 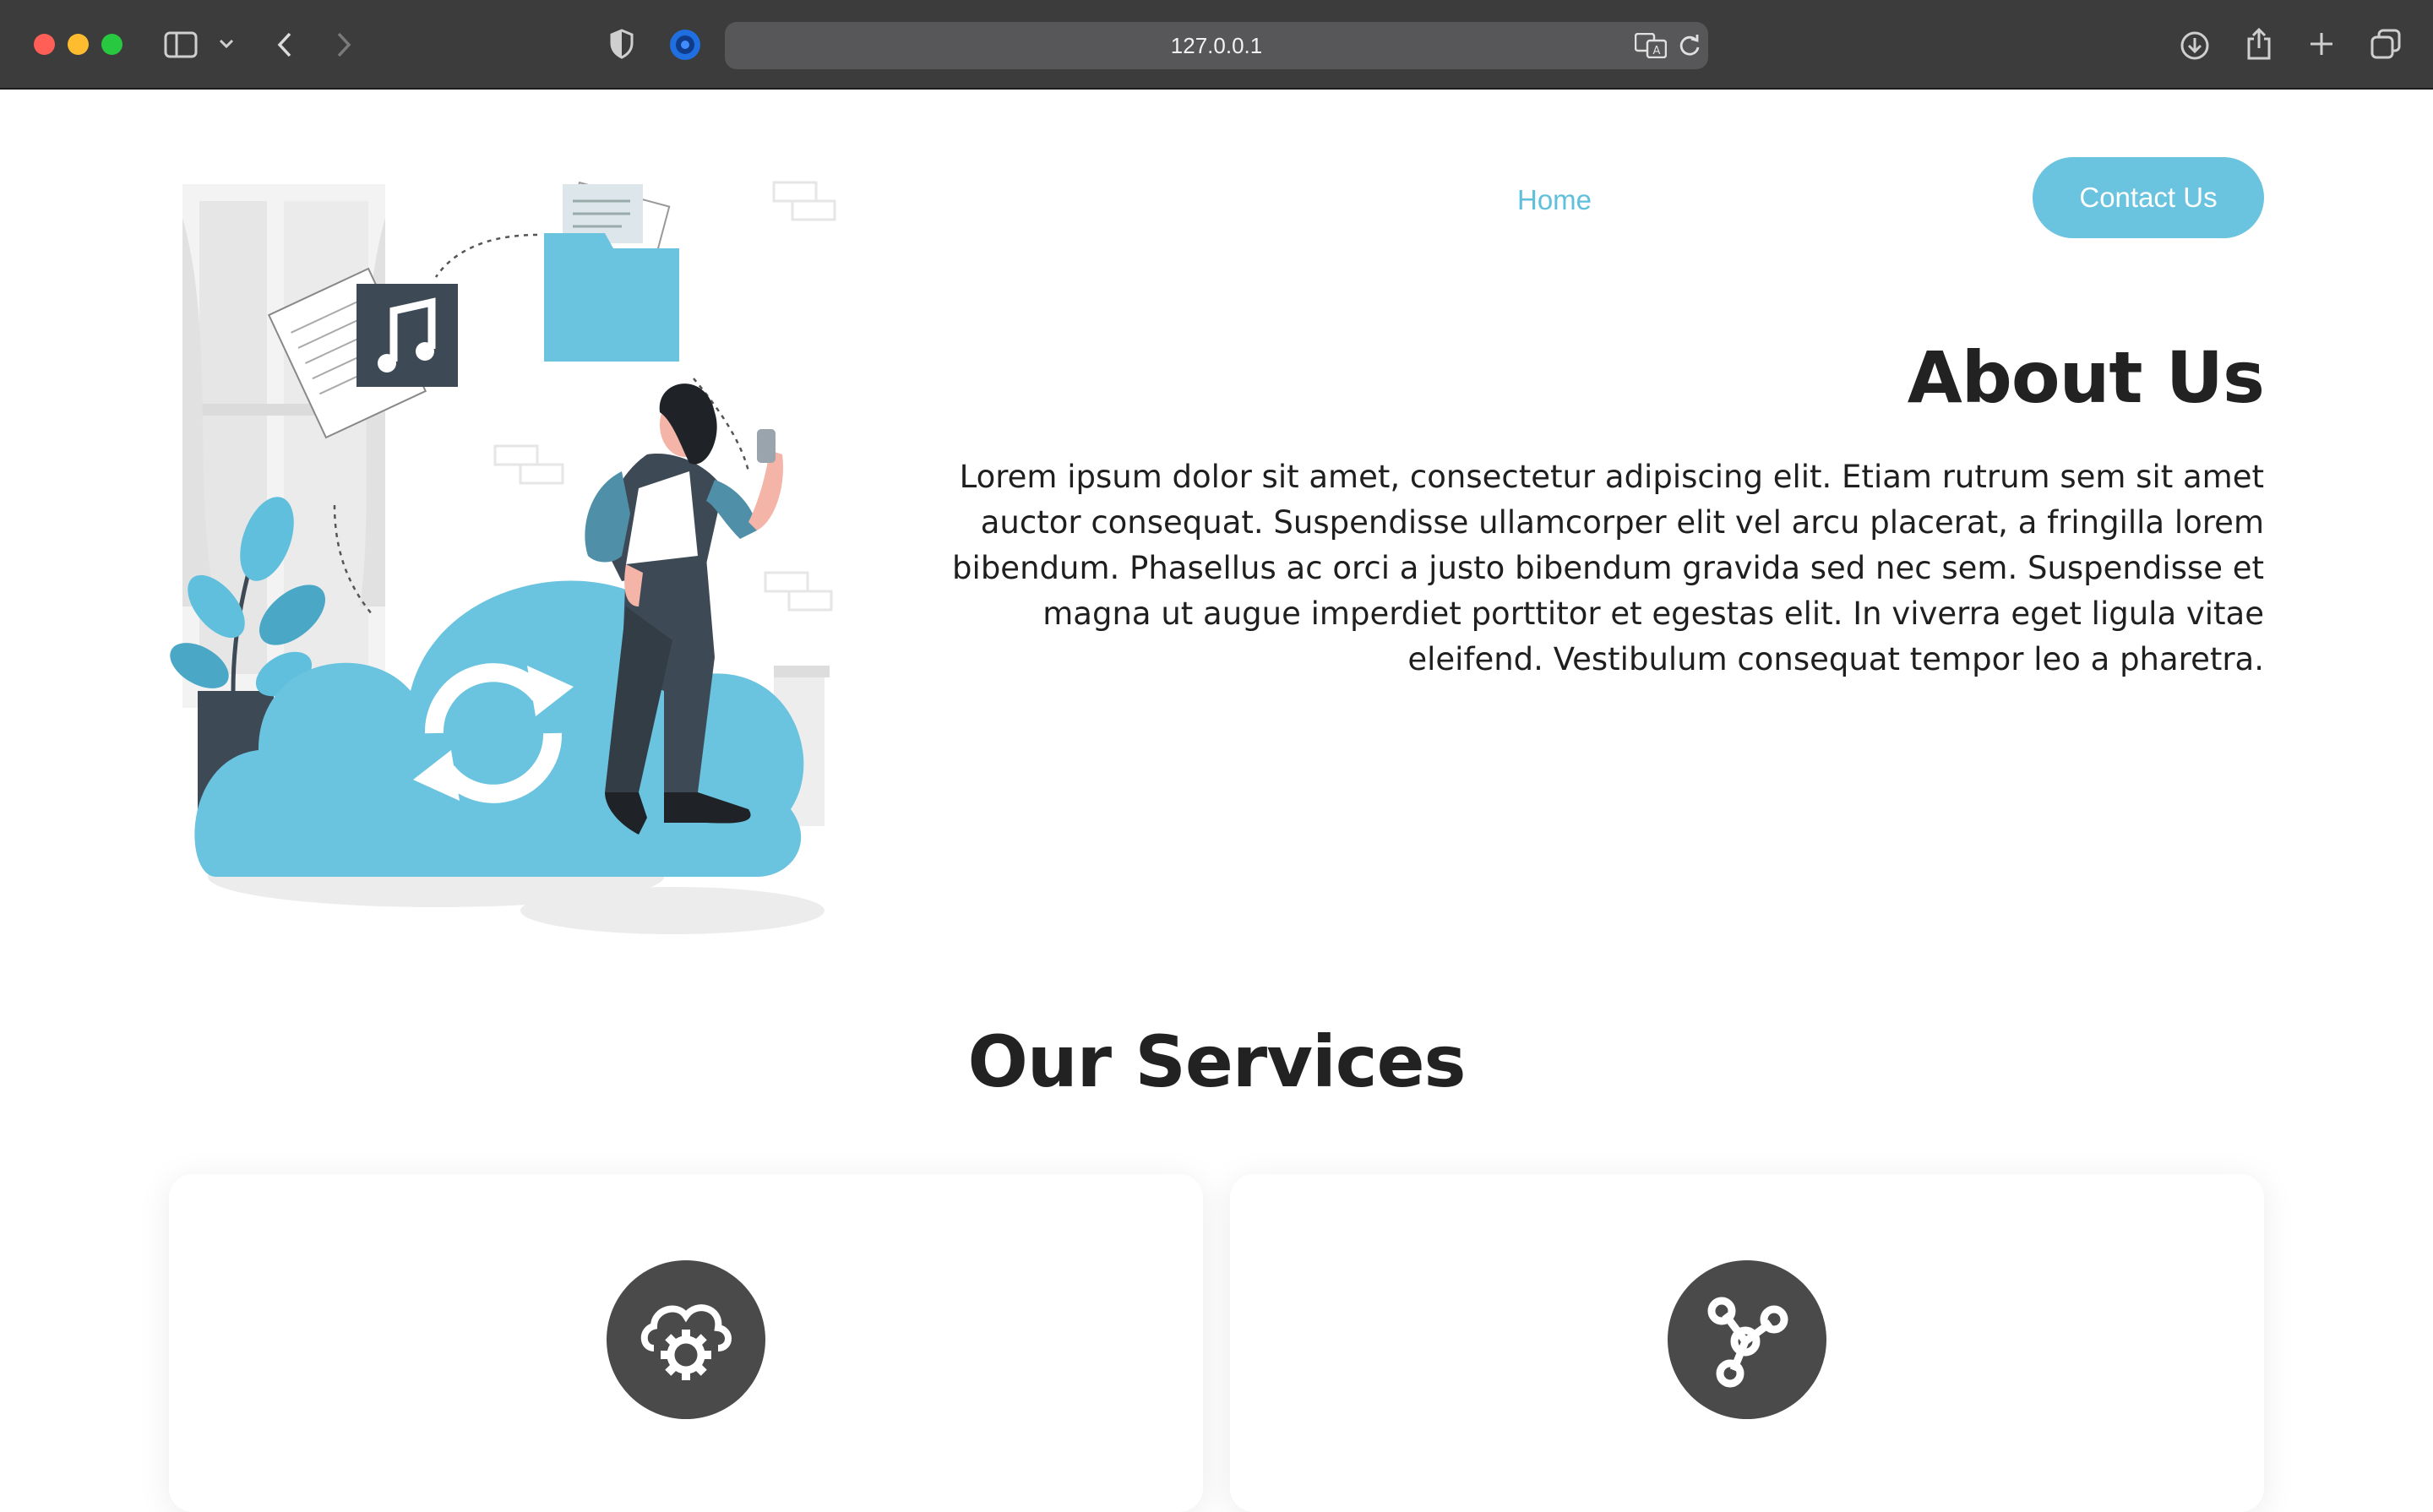 What do you see at coordinates (285, 45) in the screenshot?
I see `chevron-left-icon` at bounding box center [285, 45].